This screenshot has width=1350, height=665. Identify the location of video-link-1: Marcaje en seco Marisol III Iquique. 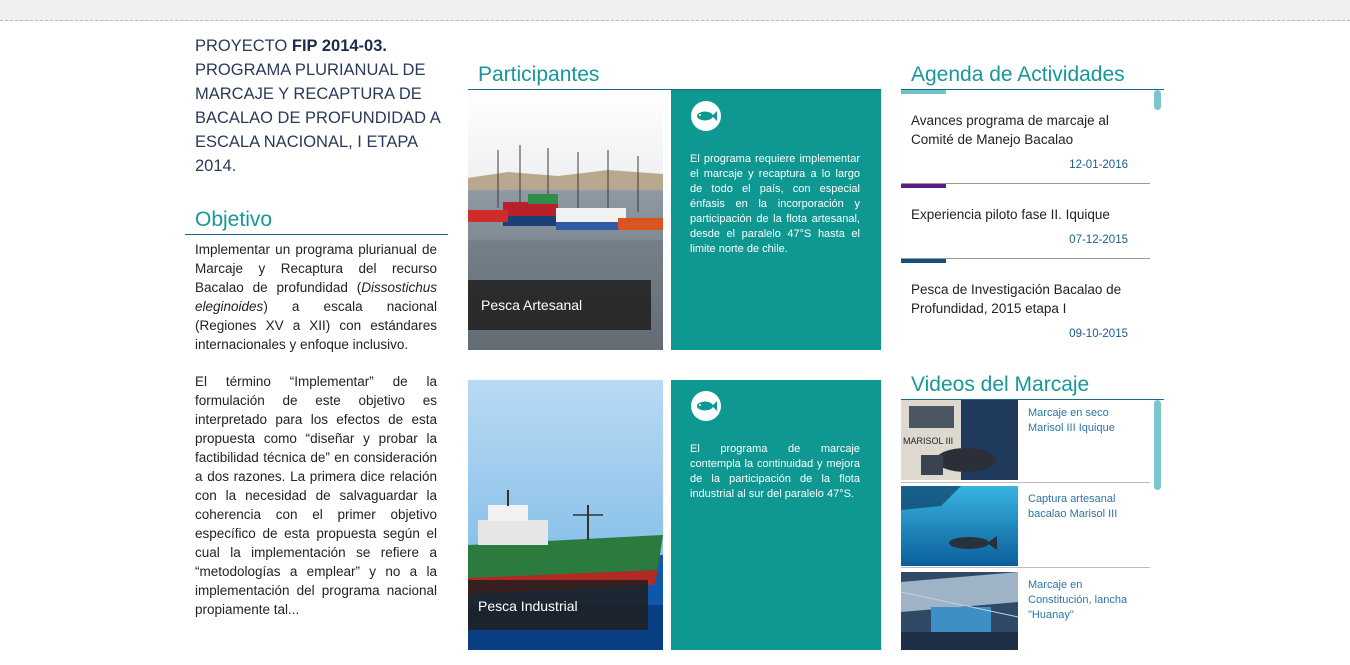
(1085, 421).